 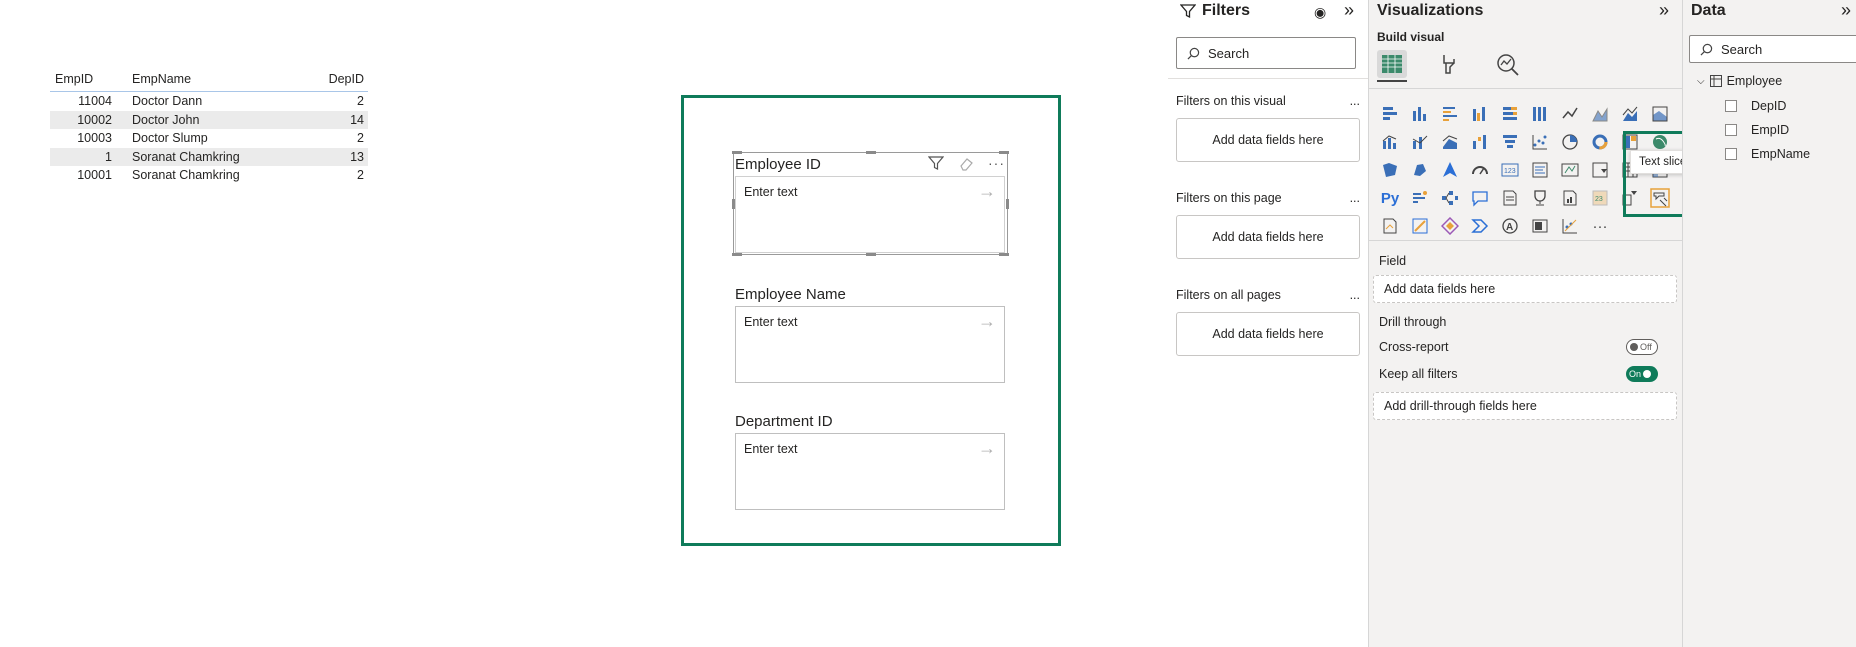 I want to click on data-field-item: DepID, so click(x=1755, y=106).